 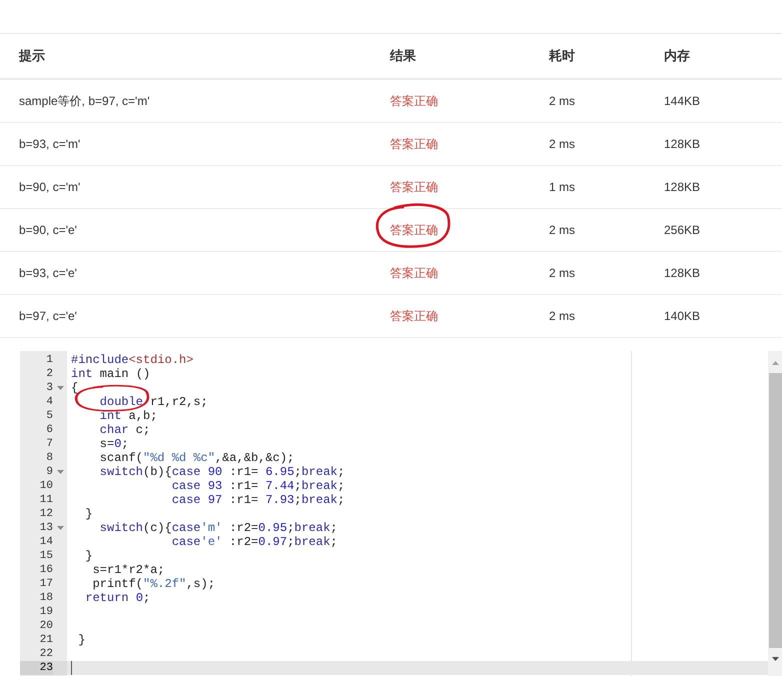 What do you see at coordinates (257, 500) in the screenshot?
I see `code-line: case 97 :r1= 7.93;break;` at bounding box center [257, 500].